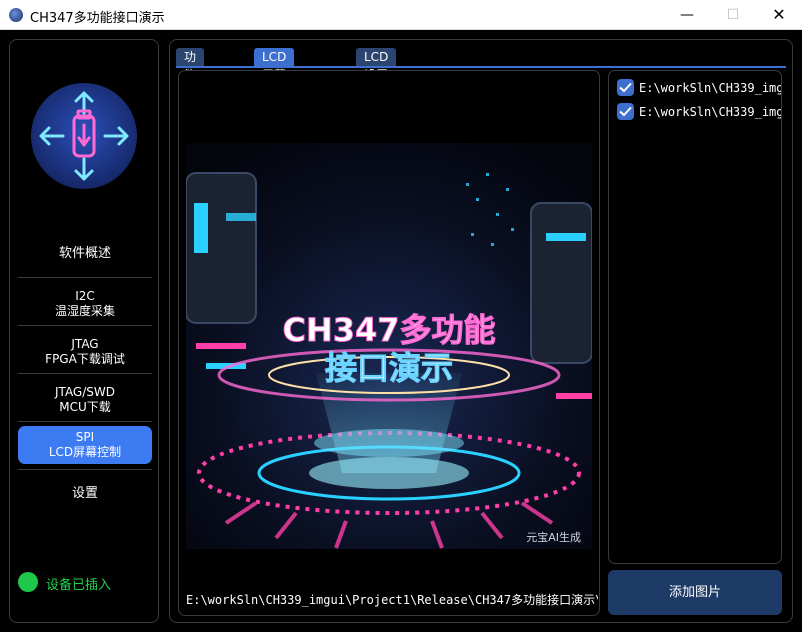 Image resolution: width=802 pixels, height=632 pixels. I want to click on art-title-line1: CH347多功能, so click(388, 330).